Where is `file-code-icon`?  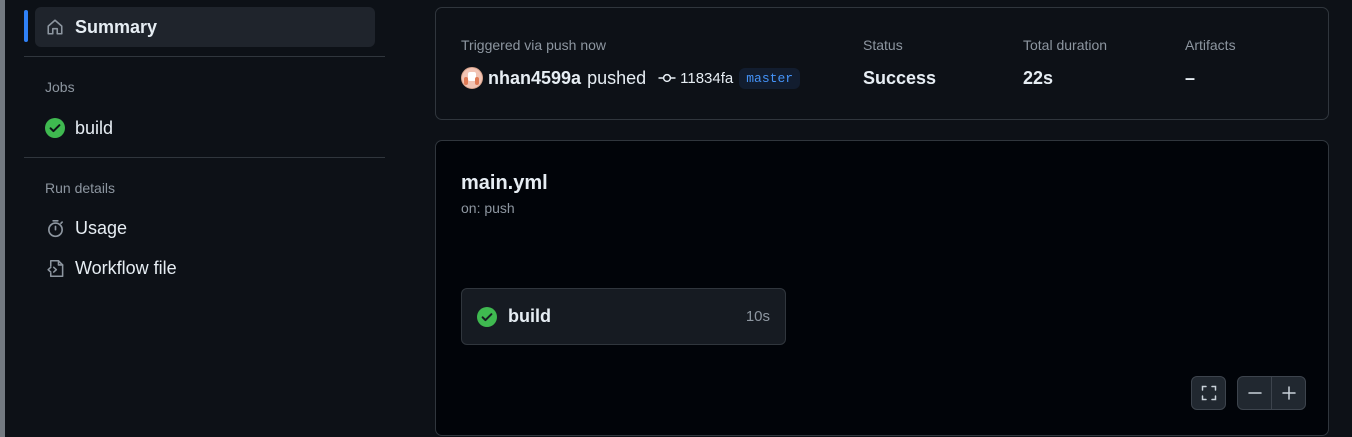
file-code-icon is located at coordinates (55, 268).